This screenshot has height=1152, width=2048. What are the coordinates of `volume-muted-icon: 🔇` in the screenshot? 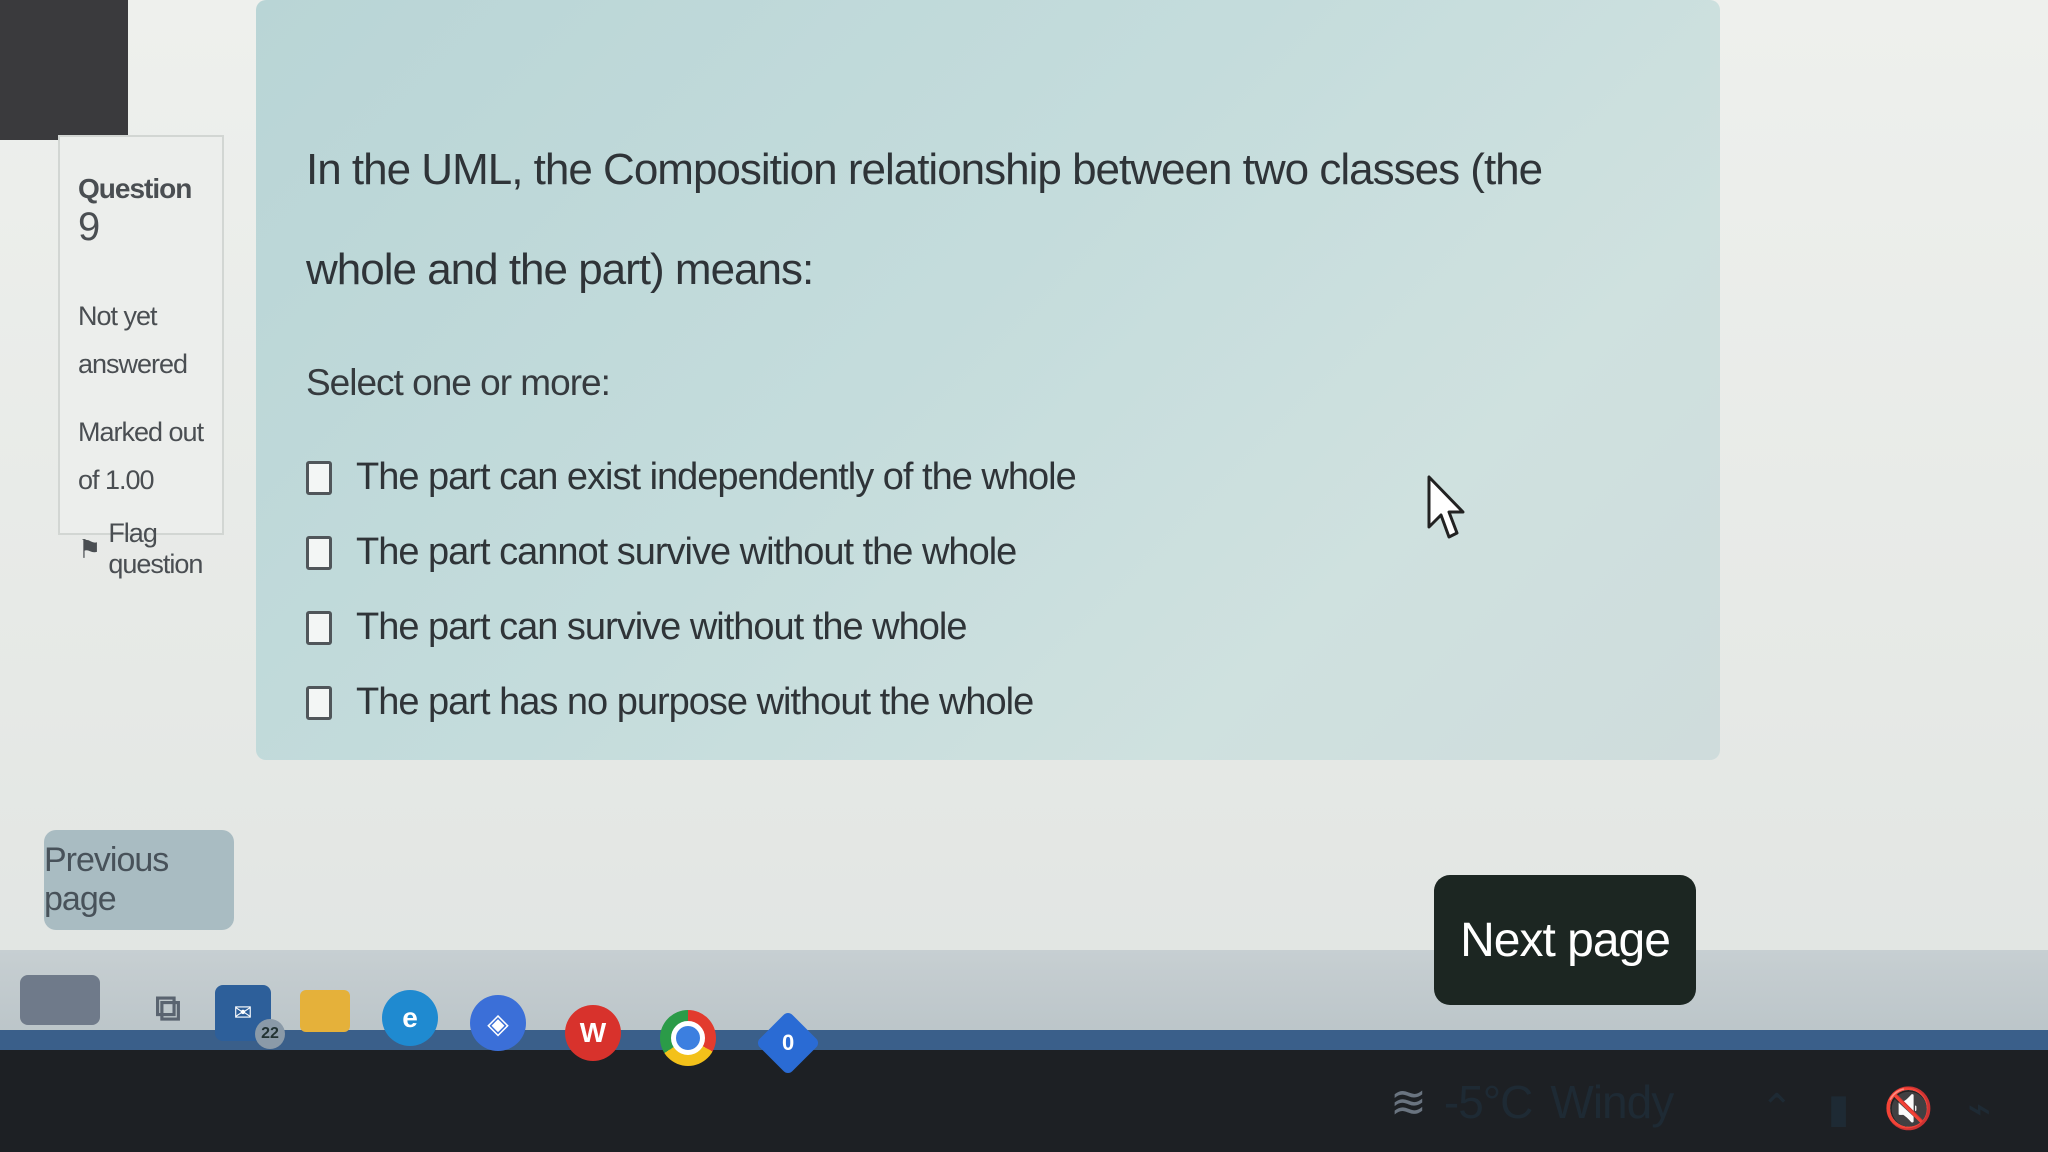 It's located at (1909, 1108).